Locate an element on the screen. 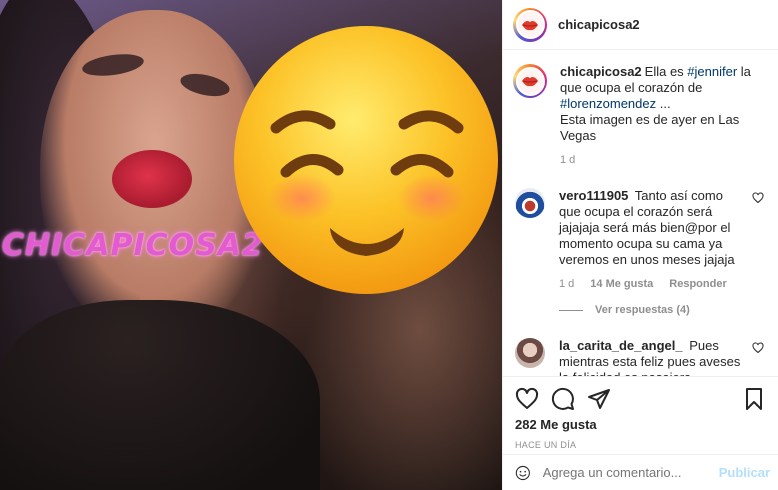 This screenshot has width=778, height=490. caption-meta: 1 d is located at coordinates (664, 160).